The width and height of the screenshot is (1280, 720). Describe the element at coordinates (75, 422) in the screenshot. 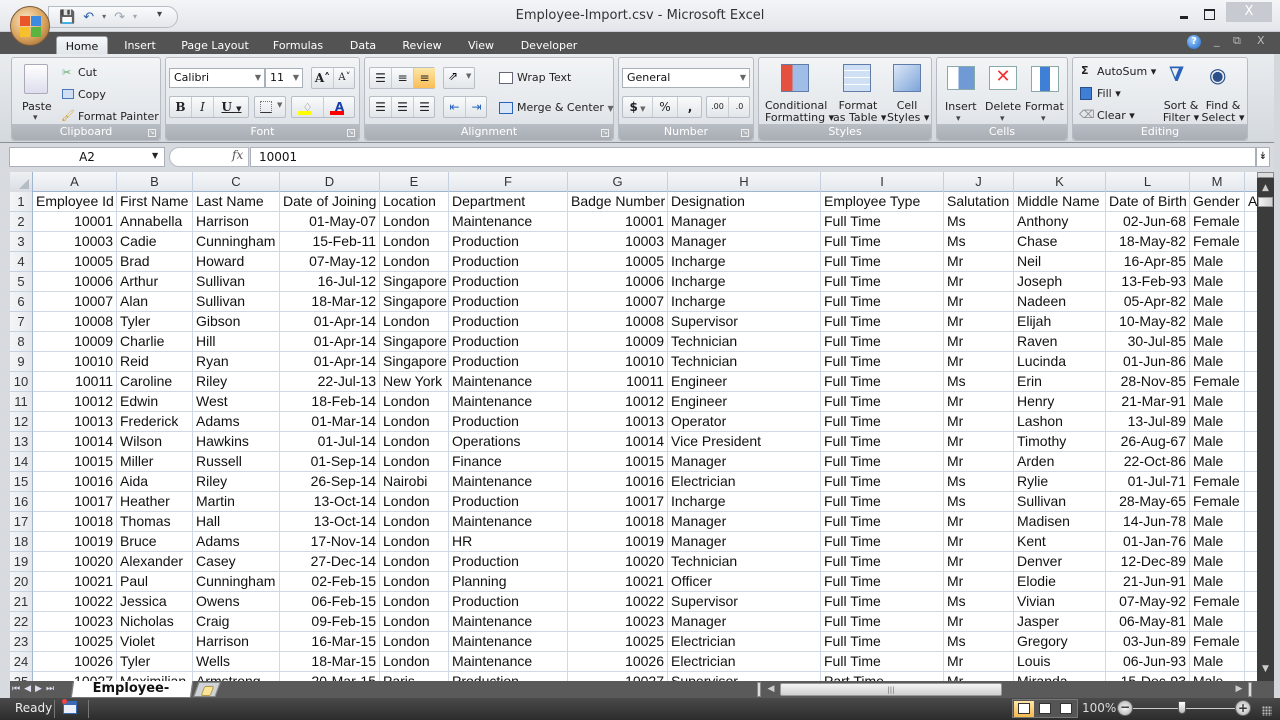

I see `cell: 10013` at that location.